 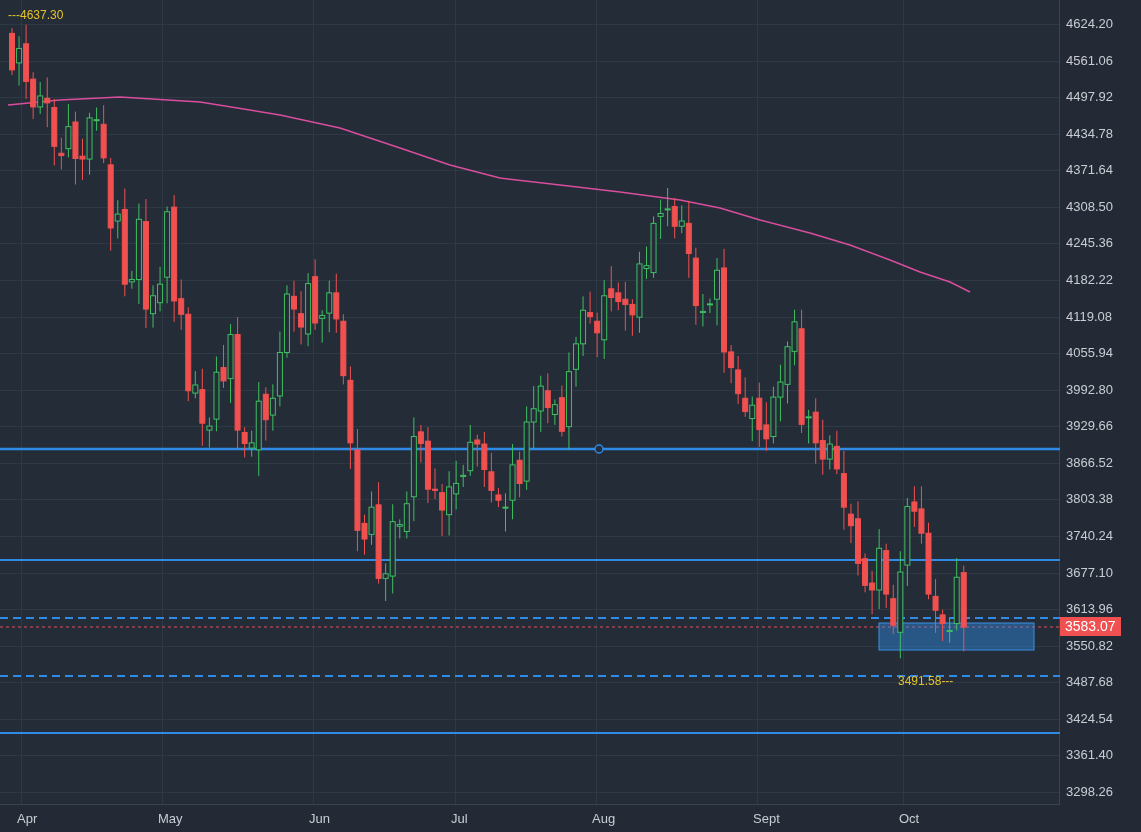 I want to click on axis-label: 3487.68, so click(x=1089, y=682).